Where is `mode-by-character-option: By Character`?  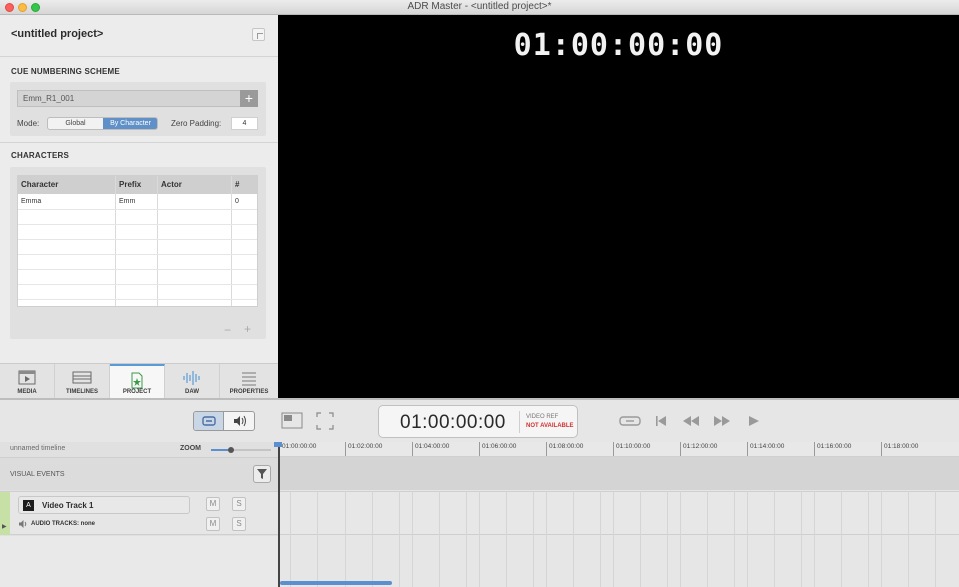
mode-by-character-option: By Character is located at coordinates (130, 123).